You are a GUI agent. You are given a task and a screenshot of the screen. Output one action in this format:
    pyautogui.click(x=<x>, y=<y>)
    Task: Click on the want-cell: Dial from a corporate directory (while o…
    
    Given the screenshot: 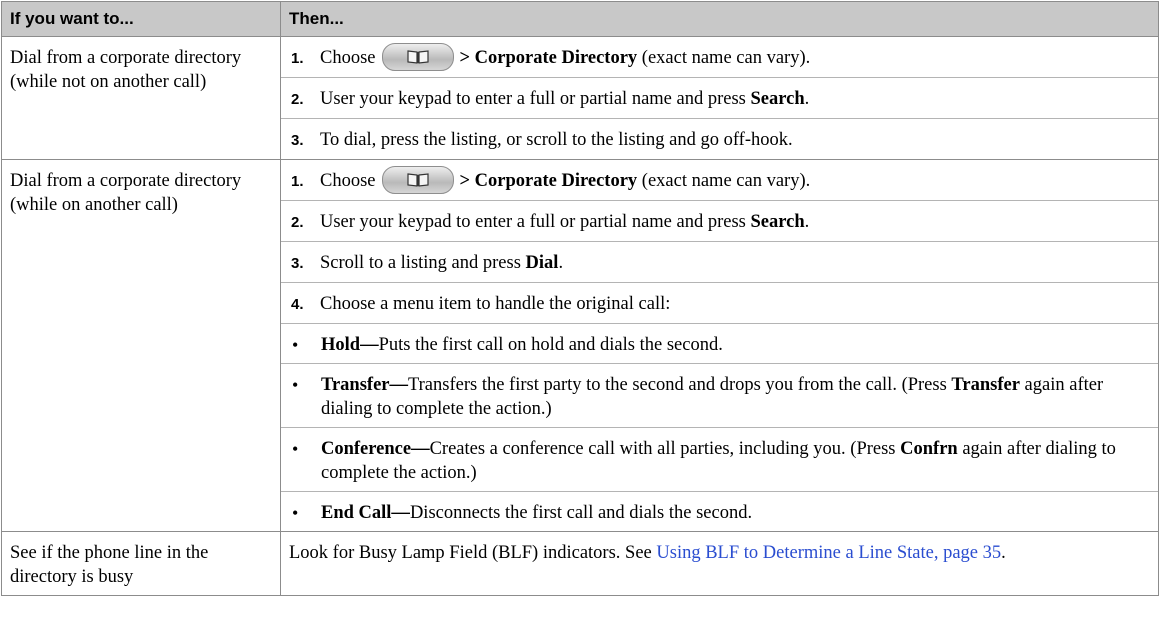 What is the action you would take?
    pyautogui.click(x=141, y=345)
    